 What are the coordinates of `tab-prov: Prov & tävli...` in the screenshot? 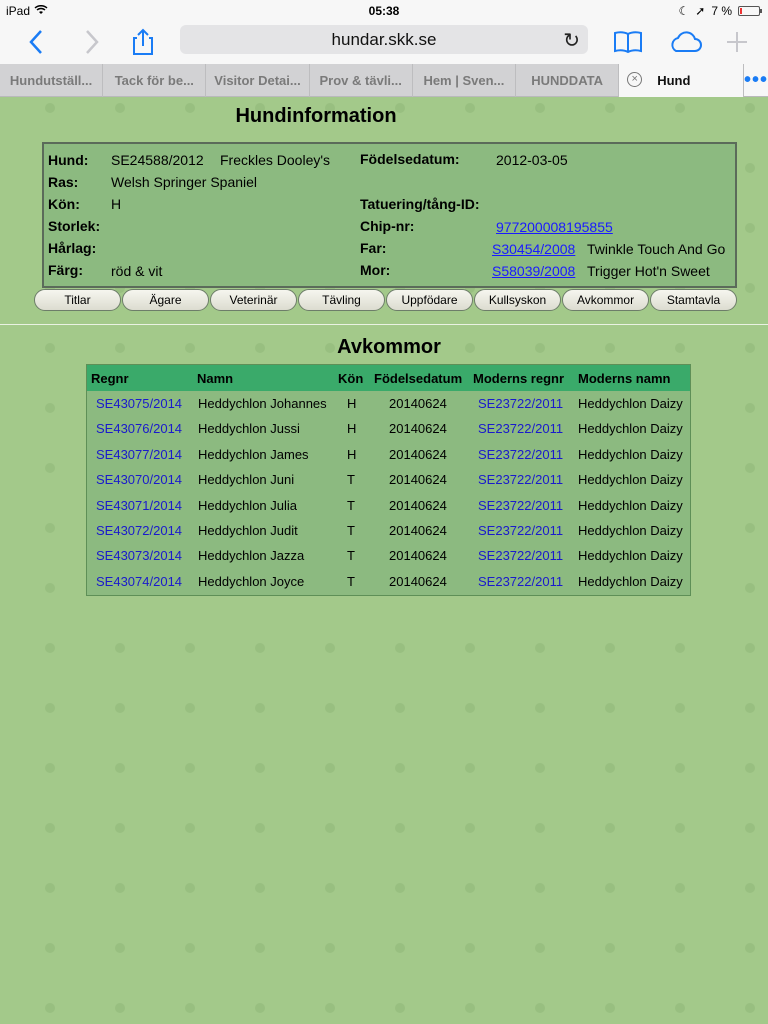 It's located at (361, 80).